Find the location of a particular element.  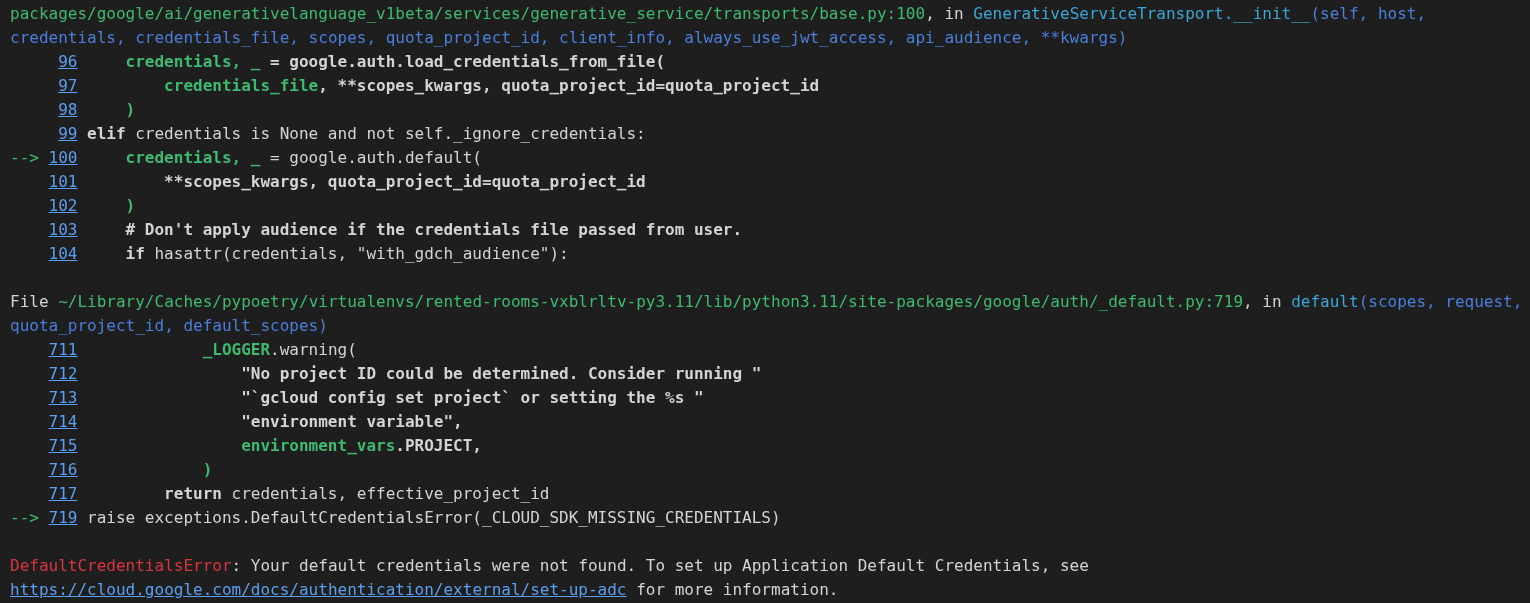

line-number-link: 96 is located at coordinates (68, 61).